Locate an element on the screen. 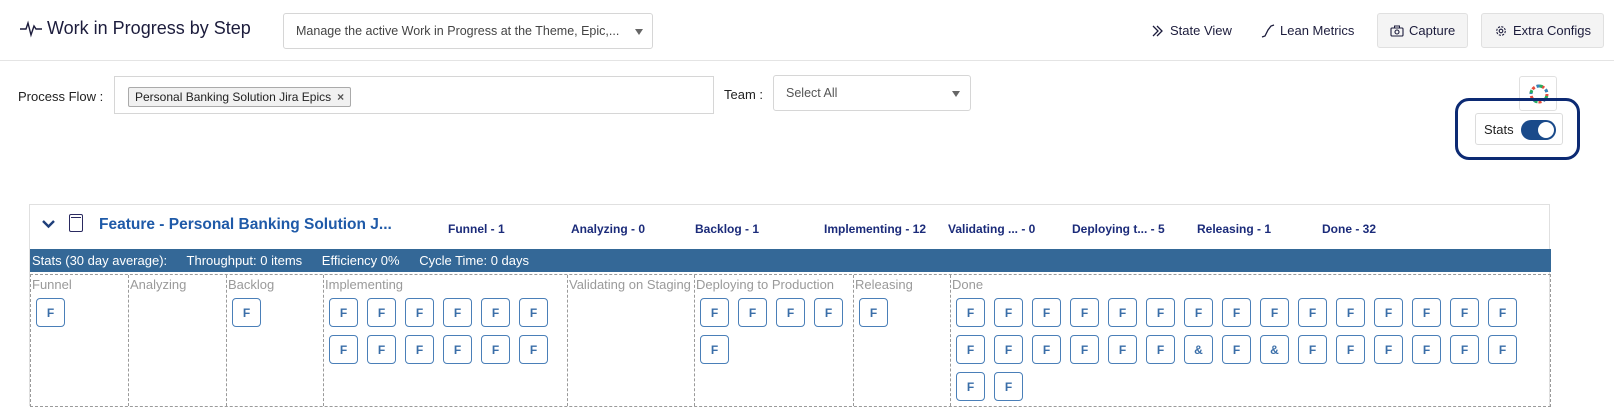 This screenshot has height=415, width=1614. stats-toggle-box: Stats is located at coordinates (1519, 129).